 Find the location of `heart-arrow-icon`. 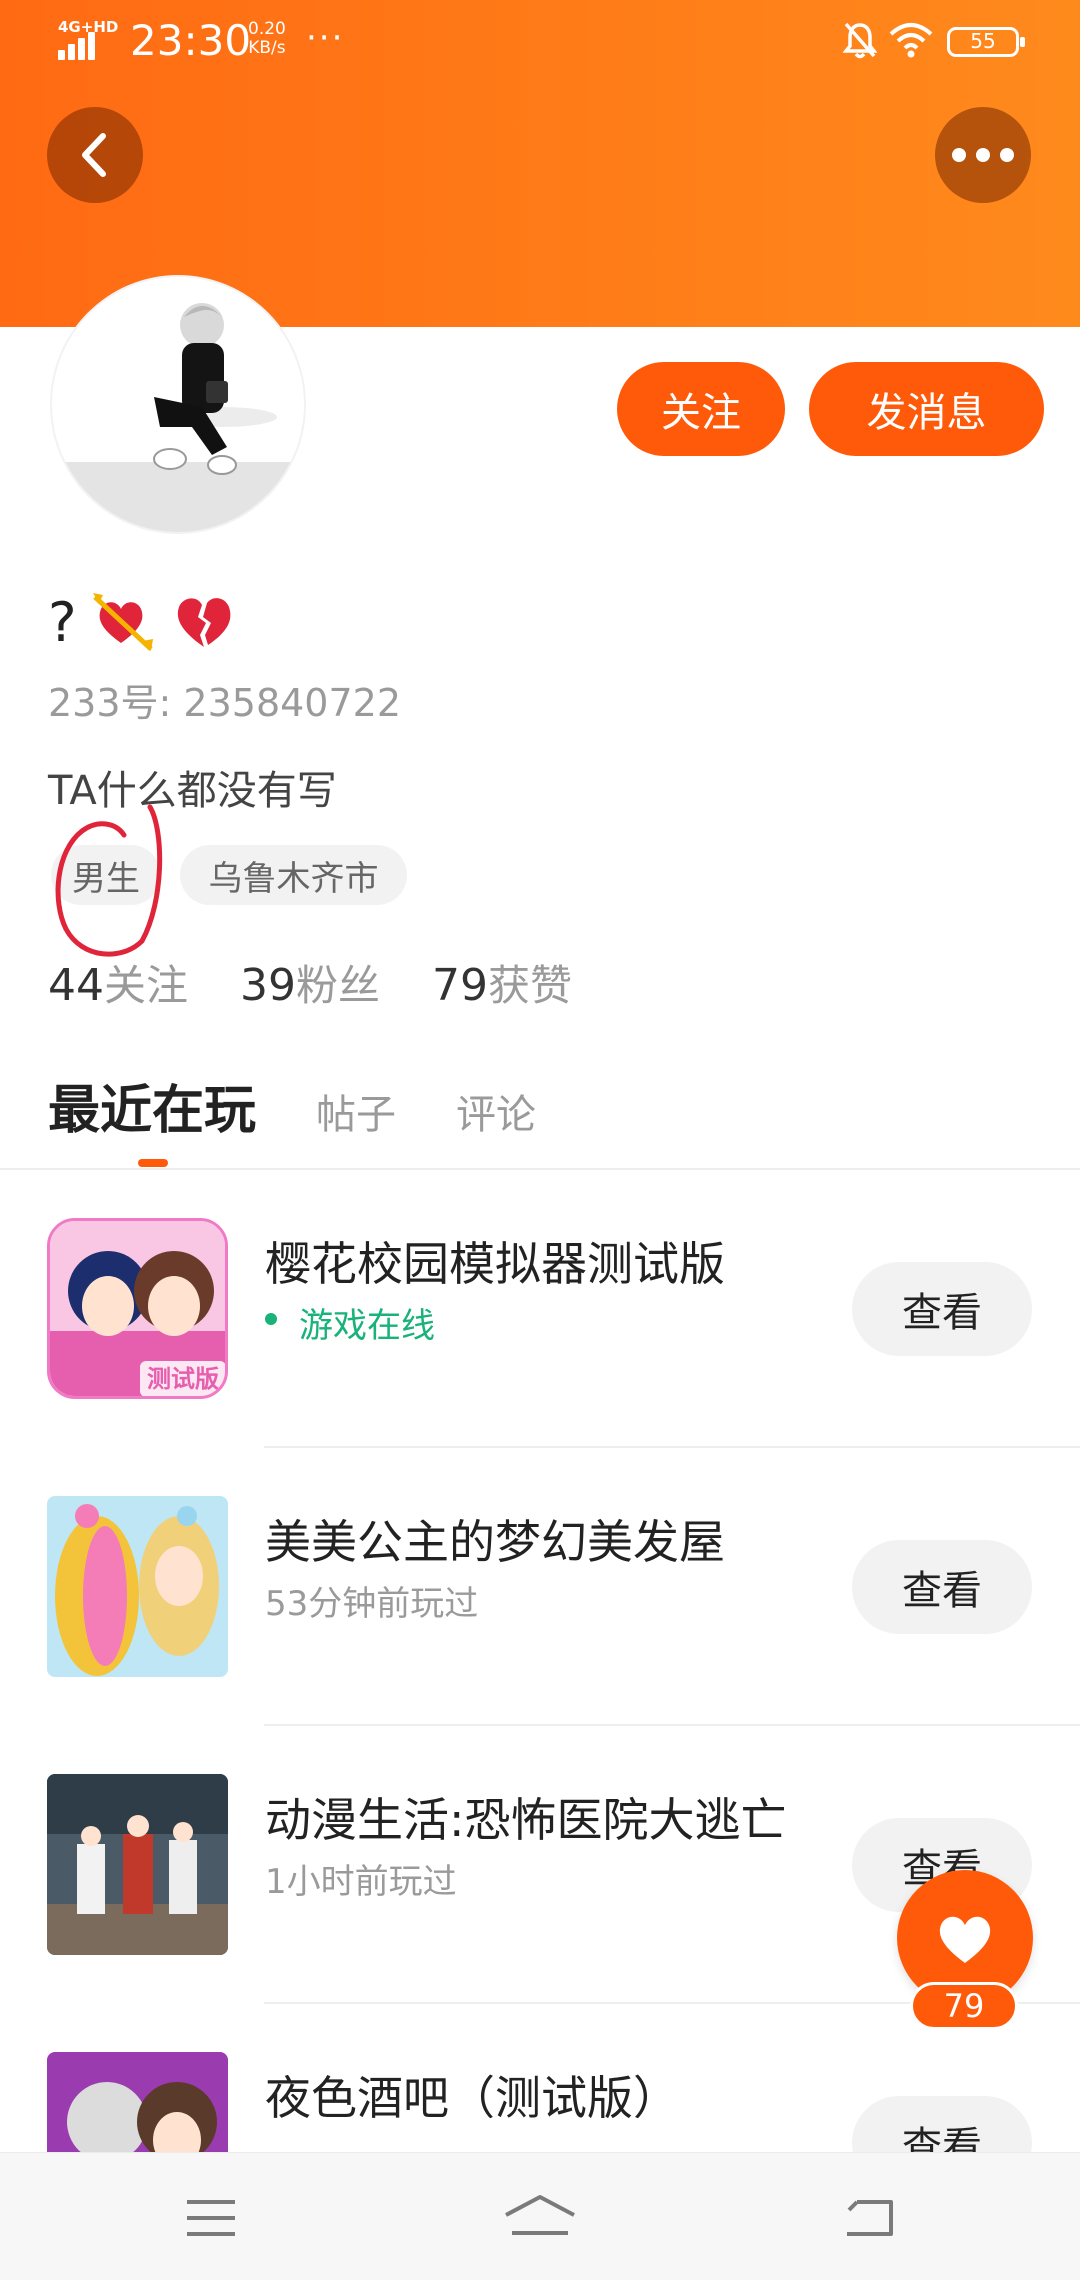

heart-arrow-icon is located at coordinates (122, 622).